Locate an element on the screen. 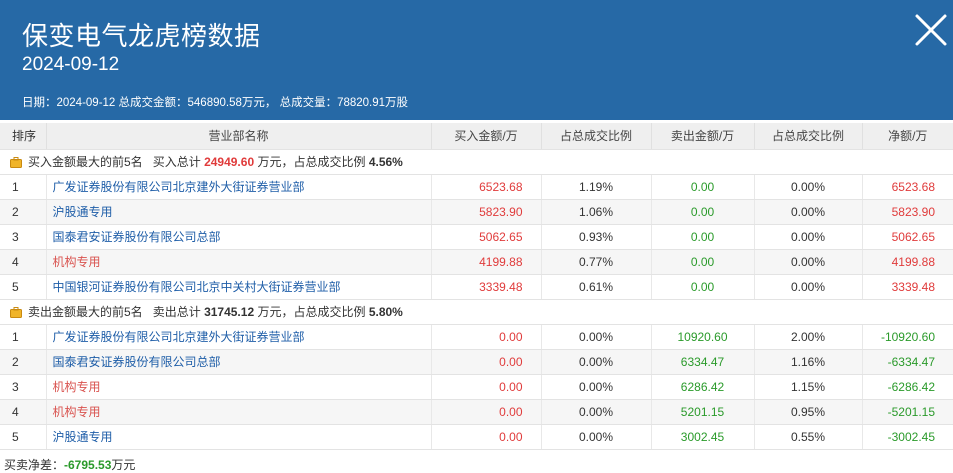 The width and height of the screenshot is (953, 473). net-difference-value: -6795.53 is located at coordinates (88, 465).